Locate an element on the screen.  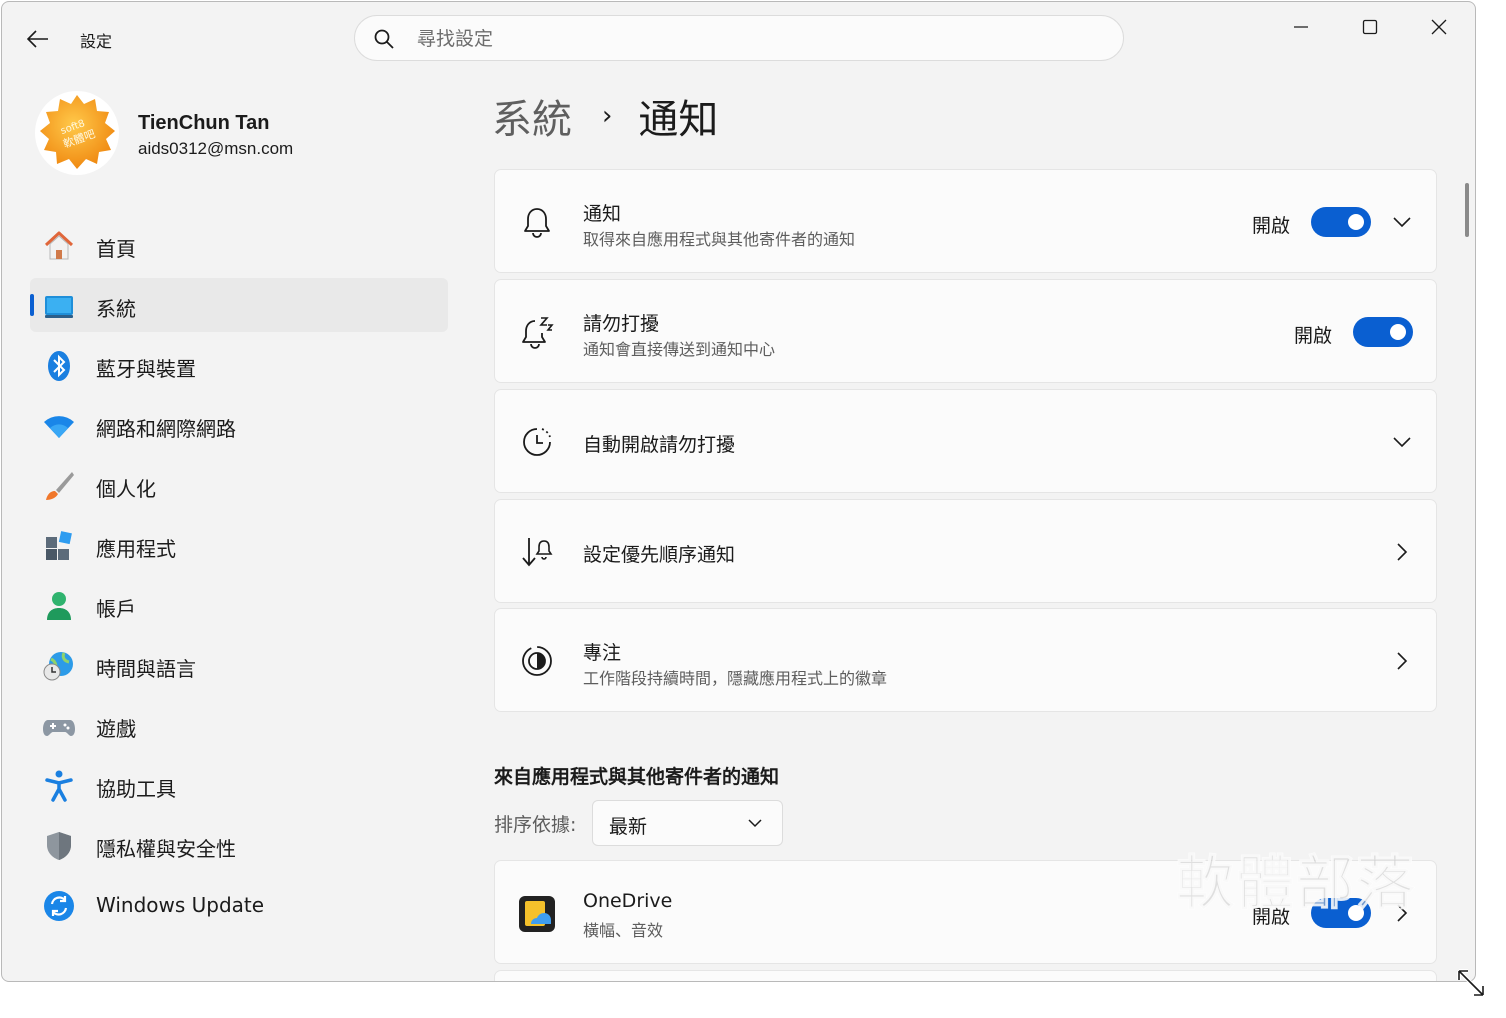
brush-icon is located at coordinates (60, 486).